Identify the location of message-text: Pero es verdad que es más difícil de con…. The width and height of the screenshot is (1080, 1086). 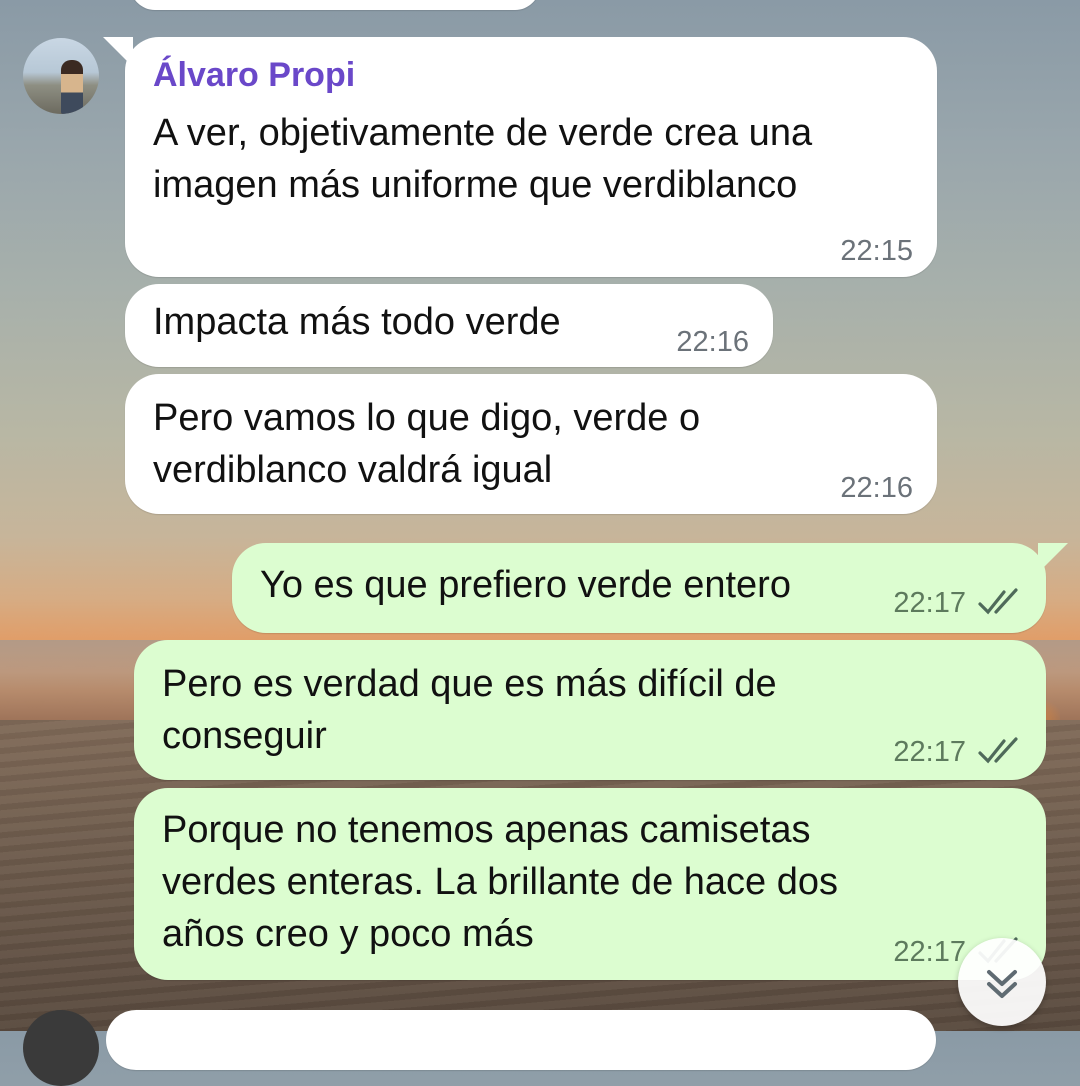
(469, 710).